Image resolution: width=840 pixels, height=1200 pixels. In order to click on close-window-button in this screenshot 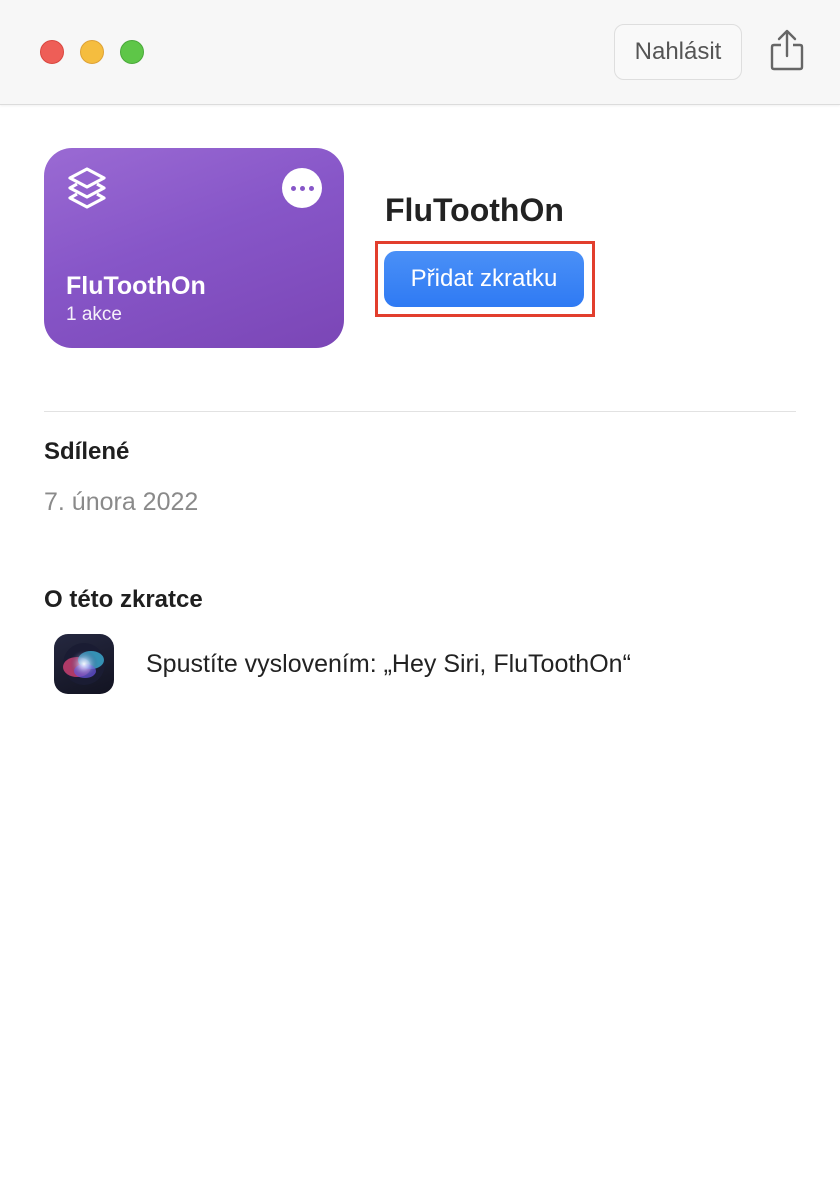, I will do `click(52, 52)`.